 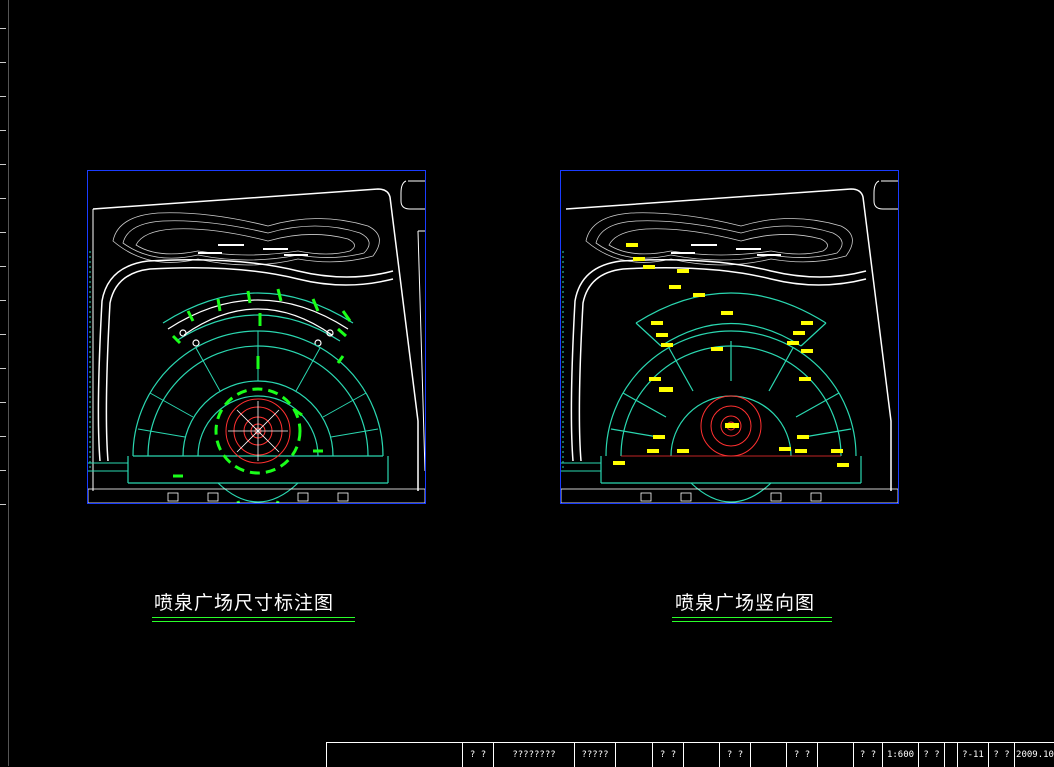 I want to click on left-view-title: 喷泉广场尺寸标注图, so click(x=244, y=603).